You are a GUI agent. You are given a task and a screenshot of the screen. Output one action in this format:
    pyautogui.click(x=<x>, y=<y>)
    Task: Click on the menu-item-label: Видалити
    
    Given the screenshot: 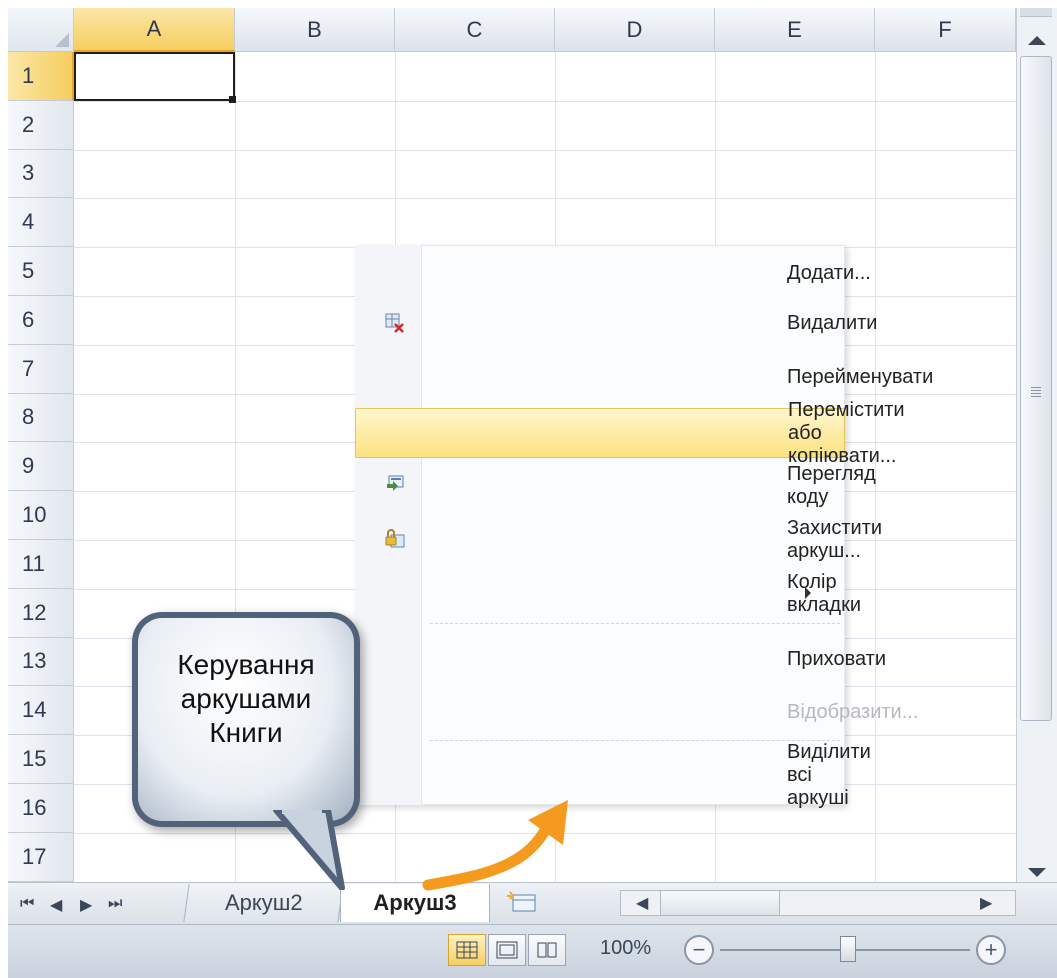 What is the action you would take?
    pyautogui.click(x=832, y=322)
    